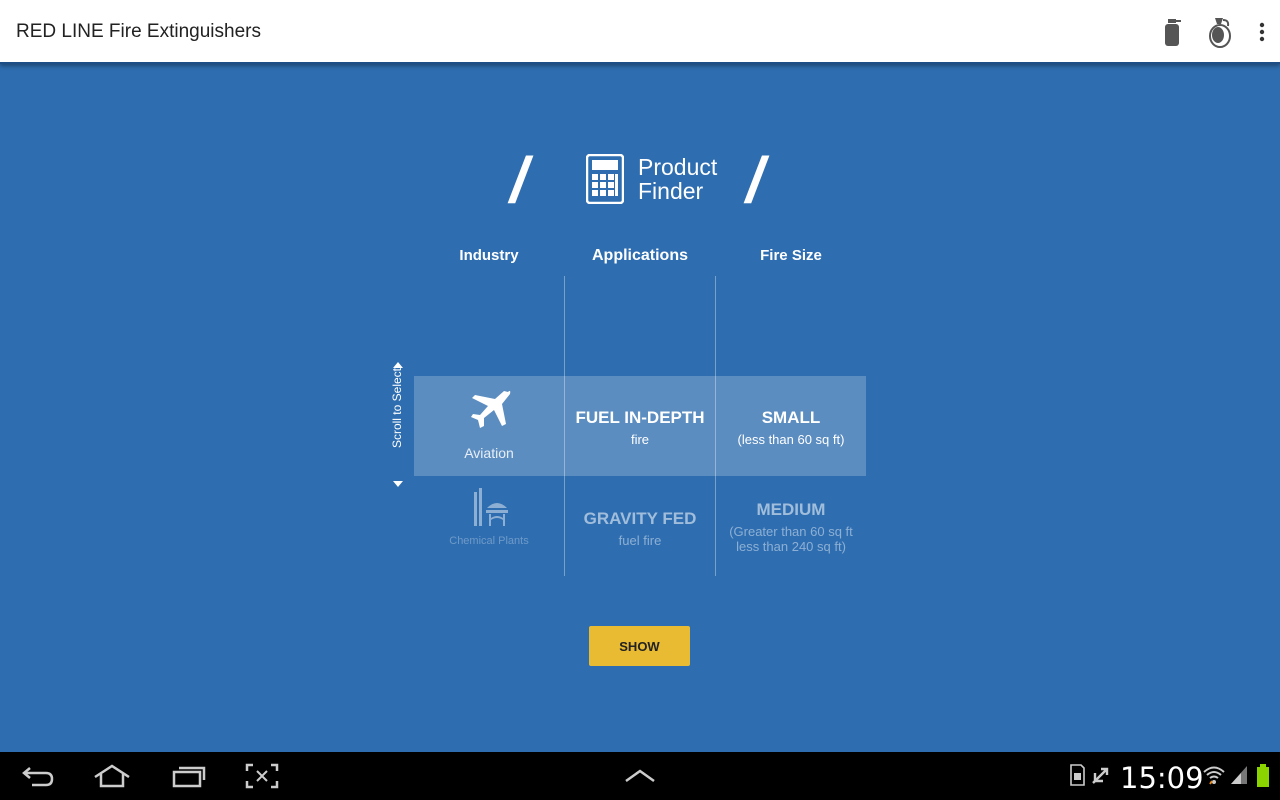 This screenshot has height=800, width=1280. I want to click on fire-size-title: SMALL, so click(791, 417).